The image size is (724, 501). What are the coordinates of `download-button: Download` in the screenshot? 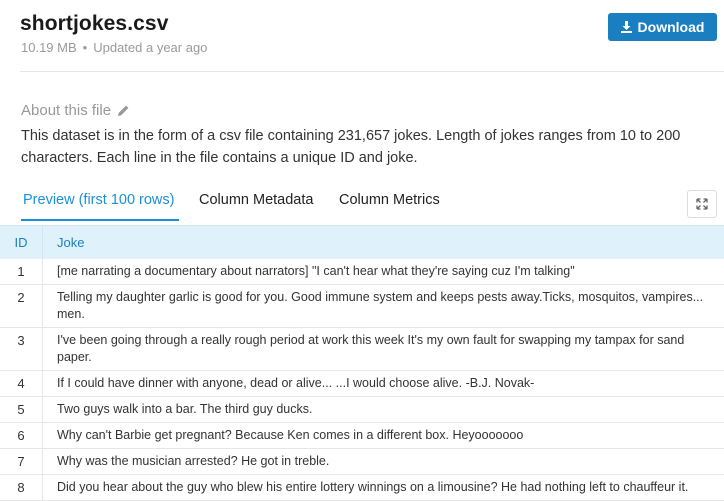 It's located at (662, 27).